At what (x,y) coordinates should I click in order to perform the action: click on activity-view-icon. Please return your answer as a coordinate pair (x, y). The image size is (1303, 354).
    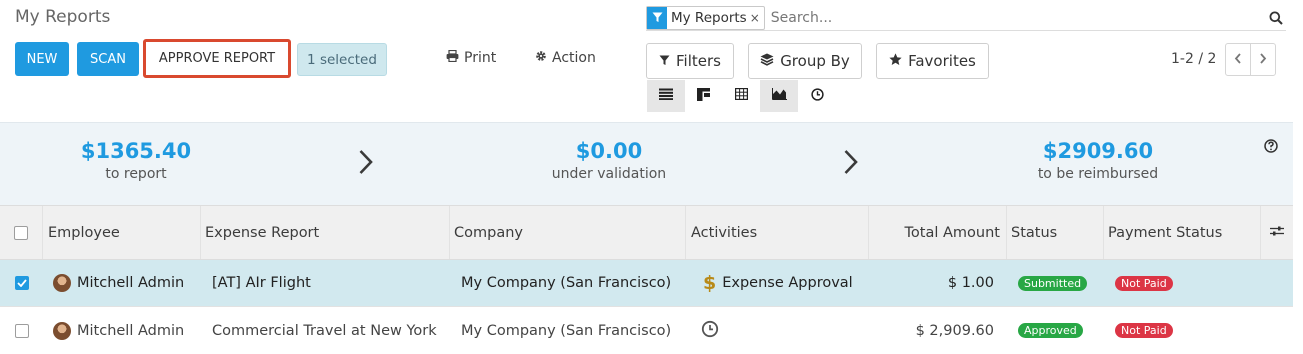
    Looking at the image, I should click on (817, 96).